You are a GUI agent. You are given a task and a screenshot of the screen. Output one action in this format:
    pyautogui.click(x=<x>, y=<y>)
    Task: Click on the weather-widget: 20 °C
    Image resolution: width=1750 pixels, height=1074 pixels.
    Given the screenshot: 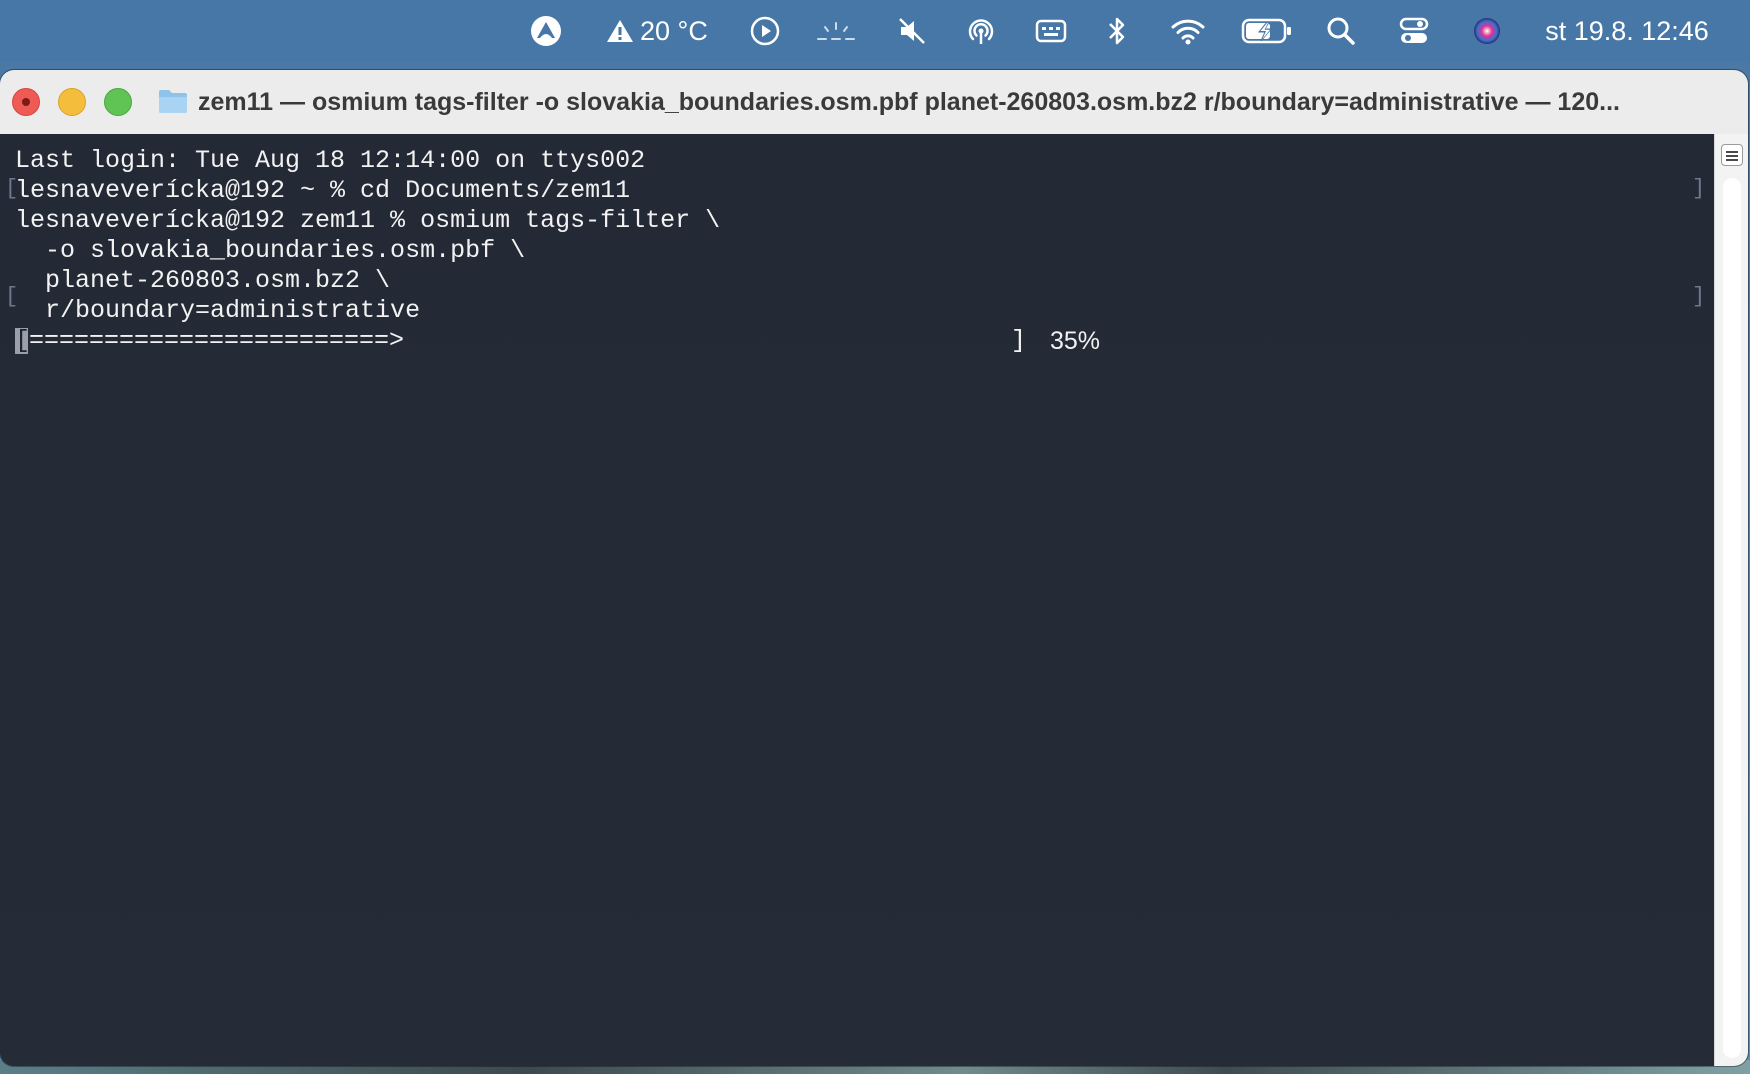 What is the action you would take?
    pyautogui.click(x=661, y=31)
    